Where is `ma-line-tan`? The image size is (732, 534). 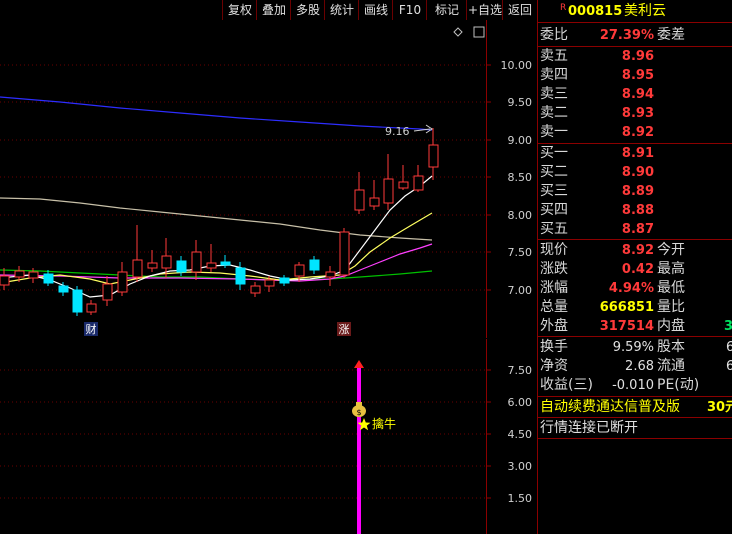
ma-line-tan is located at coordinates (216, 219).